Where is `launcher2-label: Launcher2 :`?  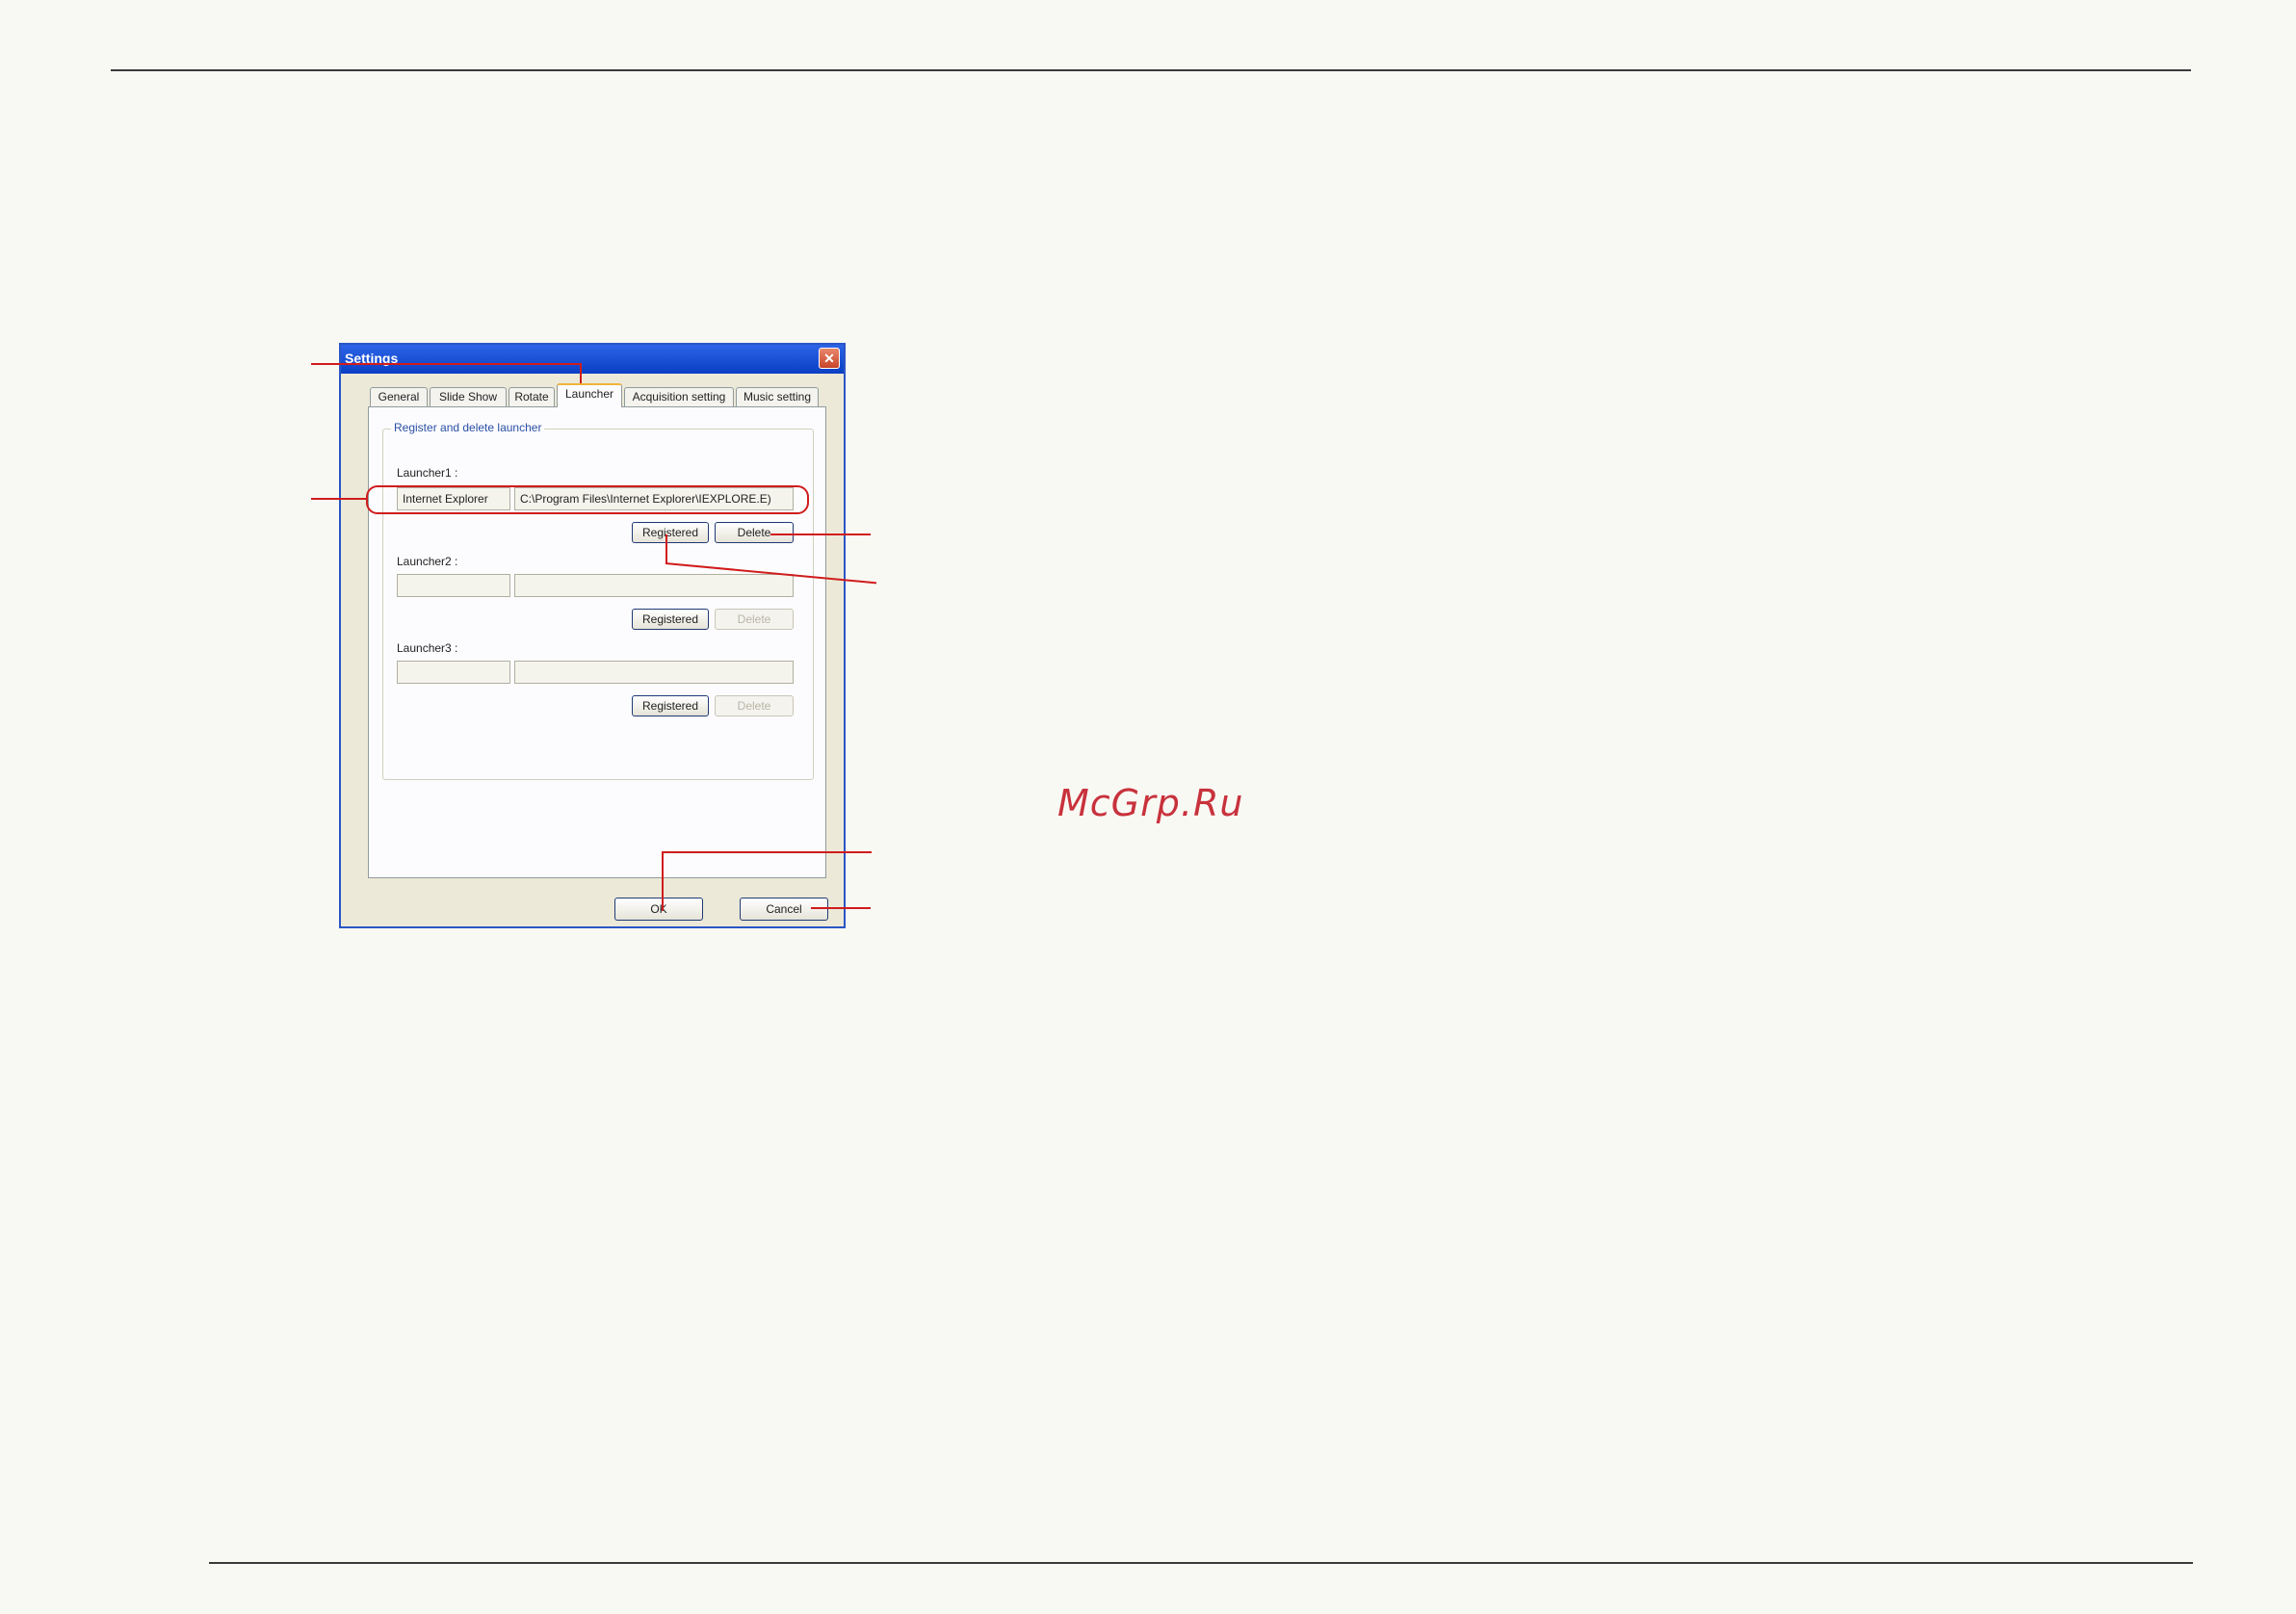
launcher2-label: Launcher2 : is located at coordinates (427, 561).